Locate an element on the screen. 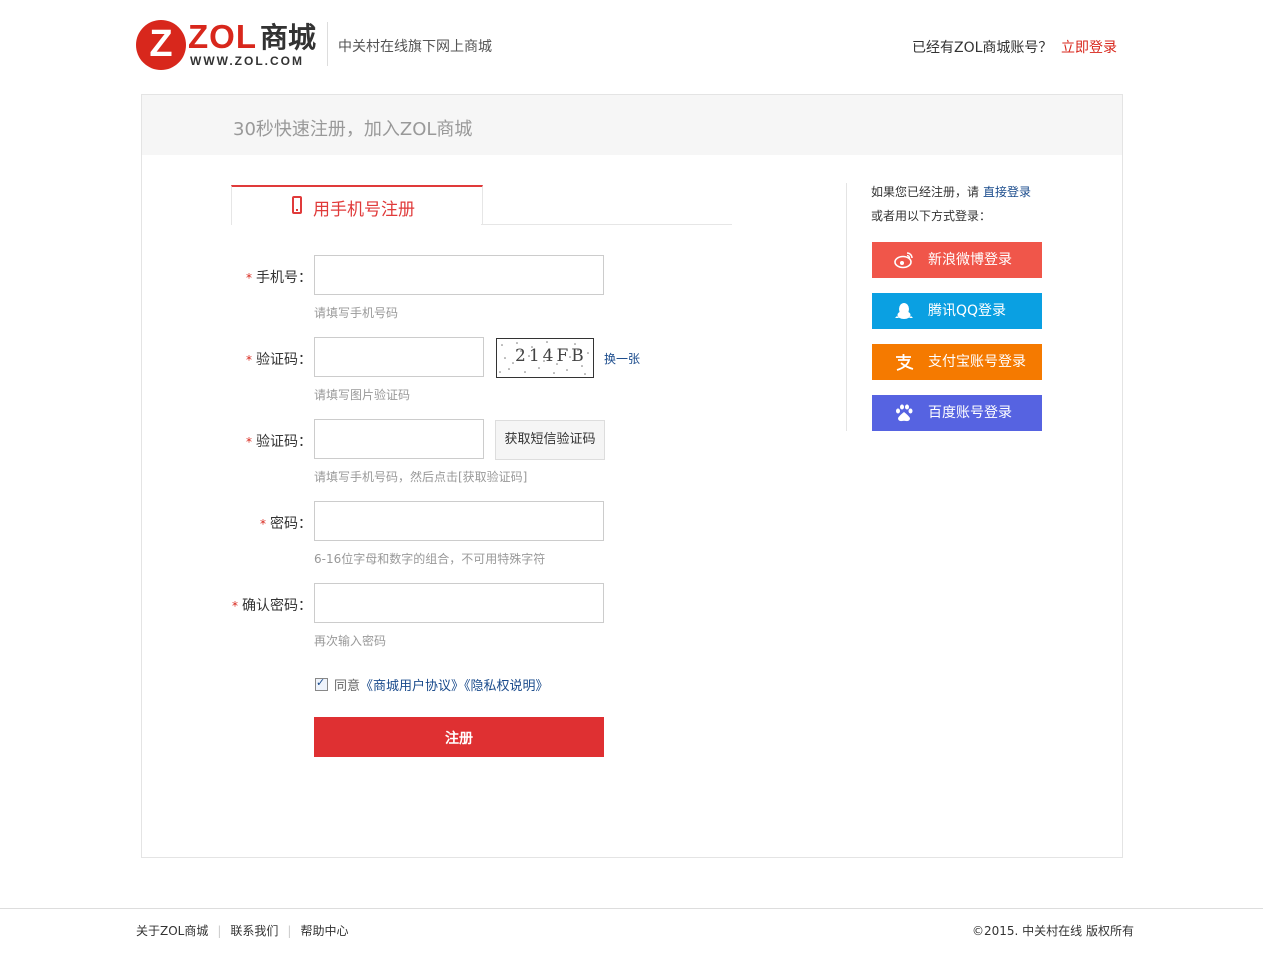  confirm-password-hint: 再次输入密码 is located at coordinates (350, 641).